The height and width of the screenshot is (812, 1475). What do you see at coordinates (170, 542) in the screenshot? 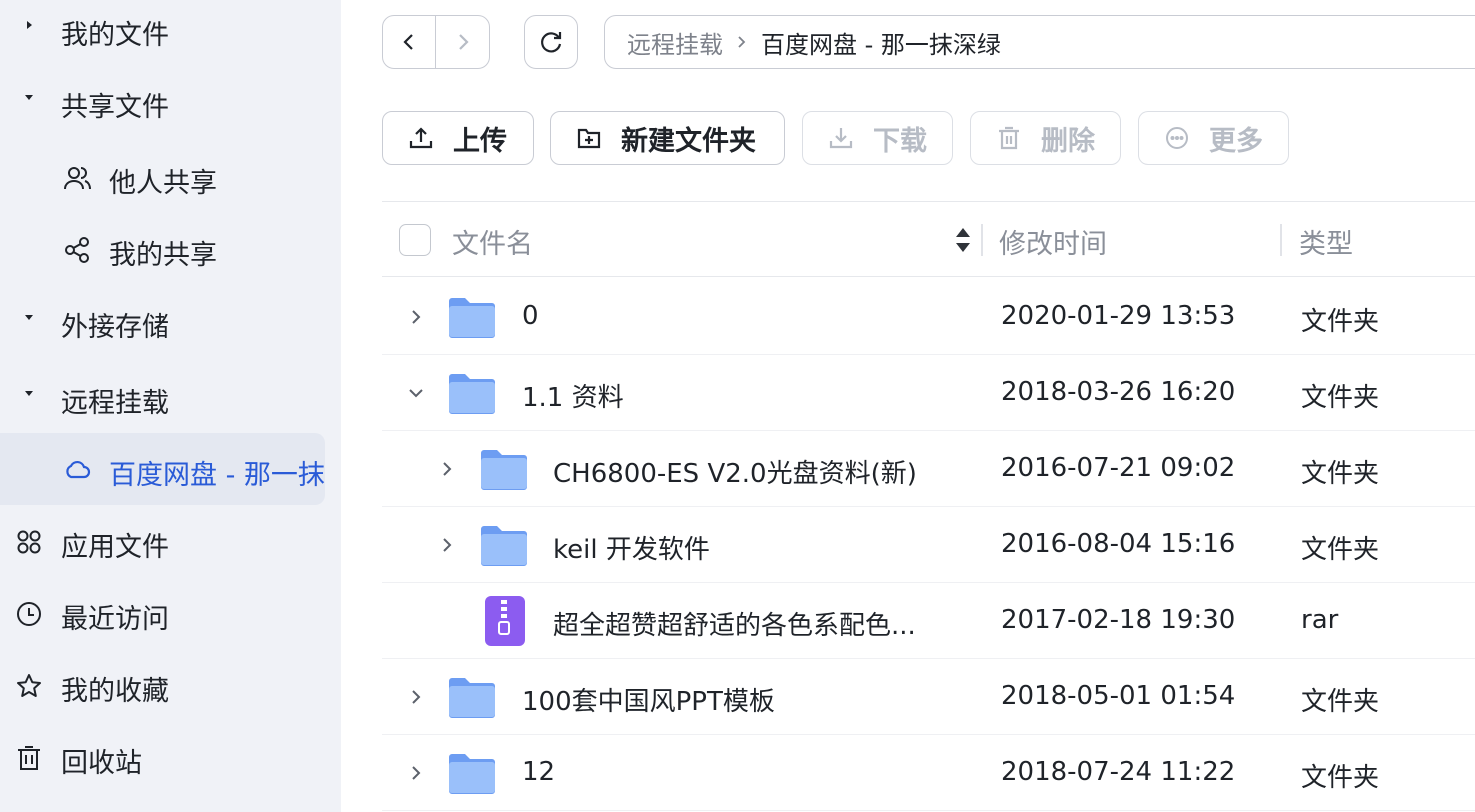
I see `sidebar-item-app-files: 应用文件` at bounding box center [170, 542].